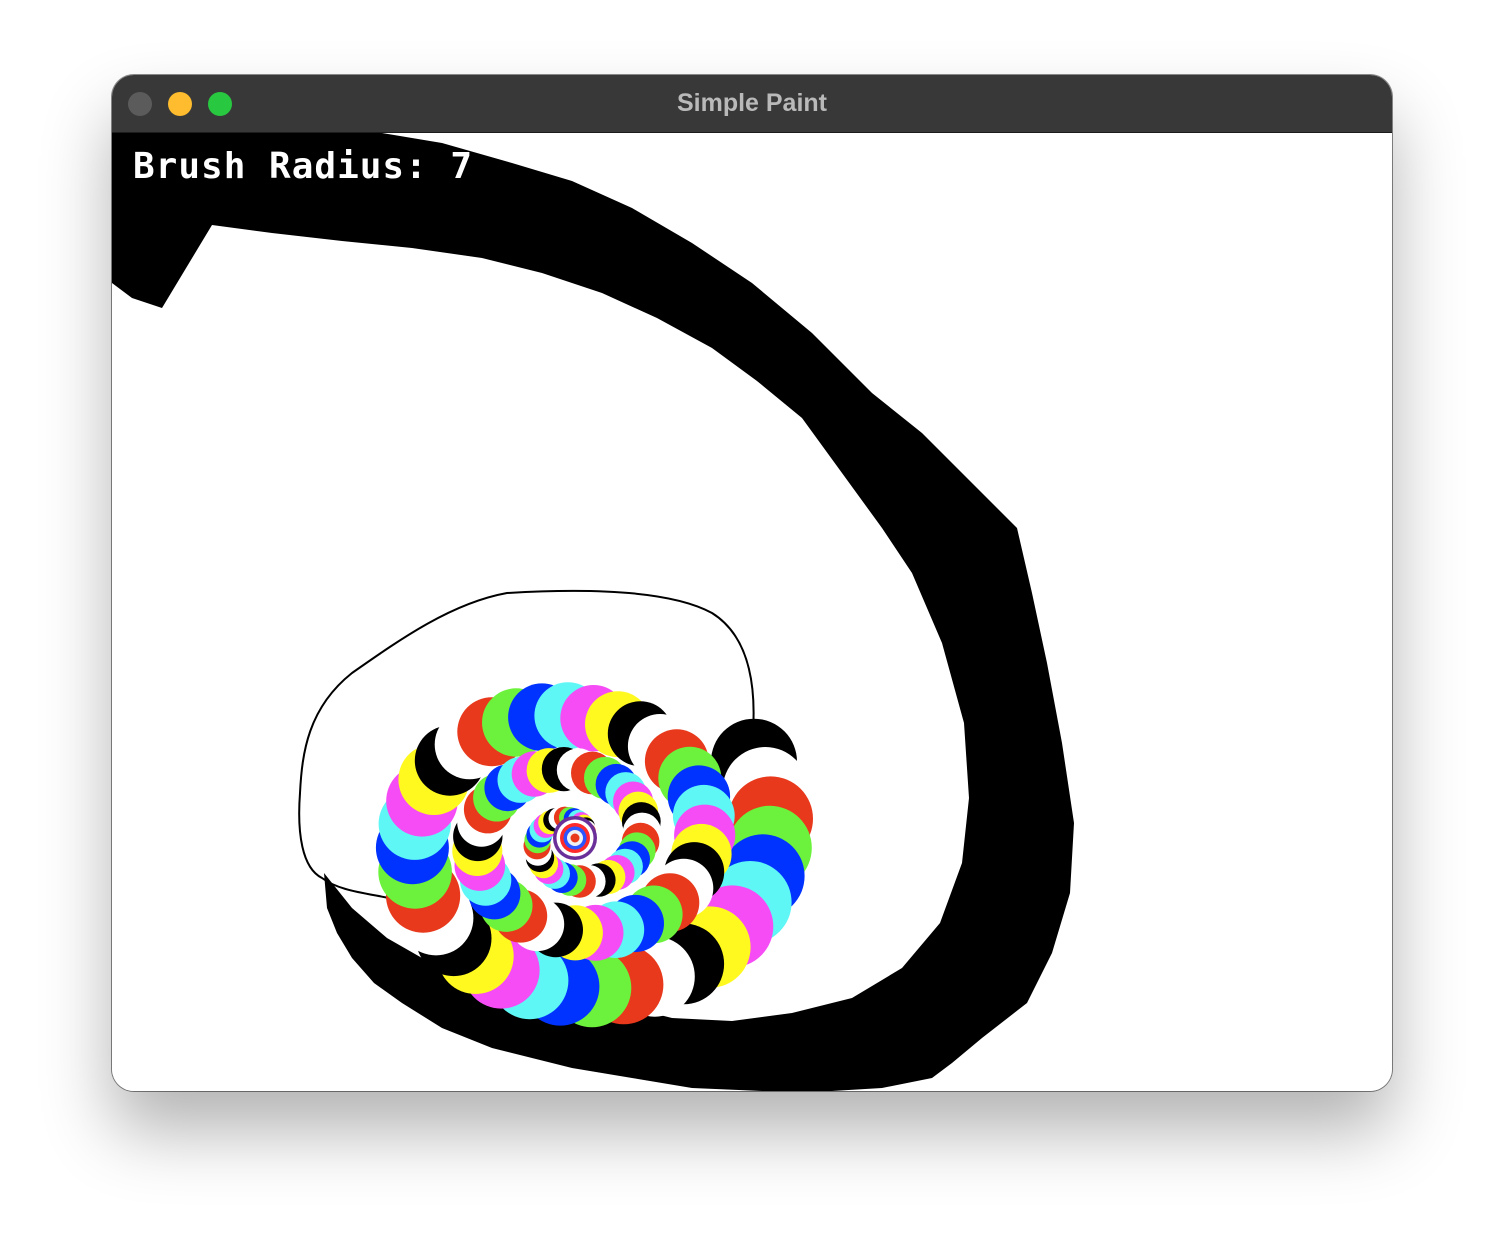 Image resolution: width=1504 pixels, height=1240 pixels. I want to click on title-bar: Simple Paint, so click(752, 104).